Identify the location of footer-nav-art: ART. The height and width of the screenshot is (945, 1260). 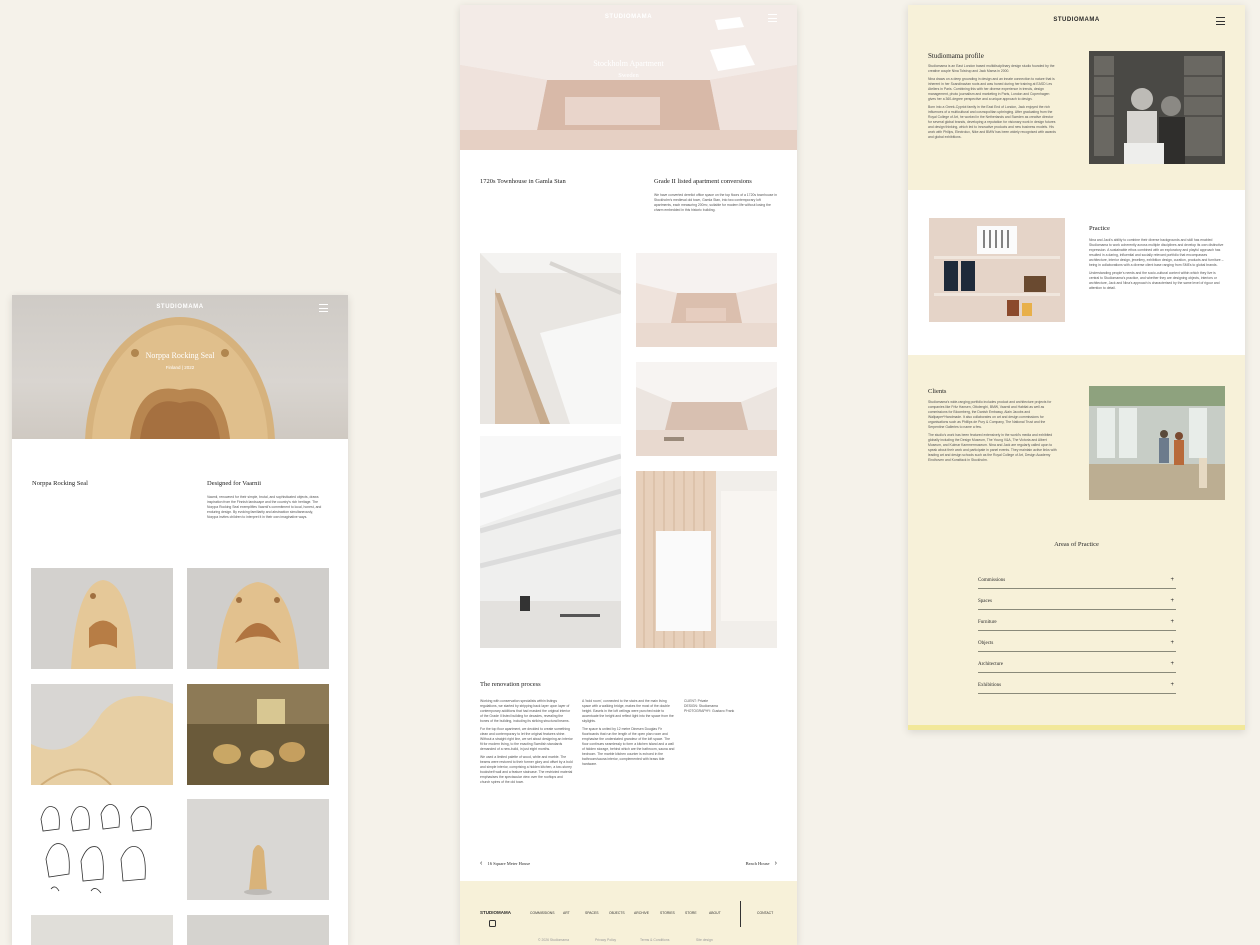
(566, 913).